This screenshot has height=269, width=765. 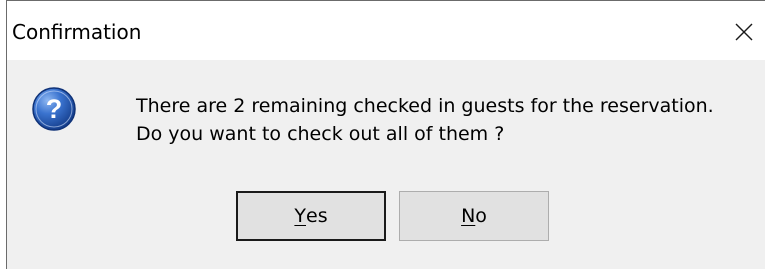 I want to click on close-icon, so click(x=744, y=32).